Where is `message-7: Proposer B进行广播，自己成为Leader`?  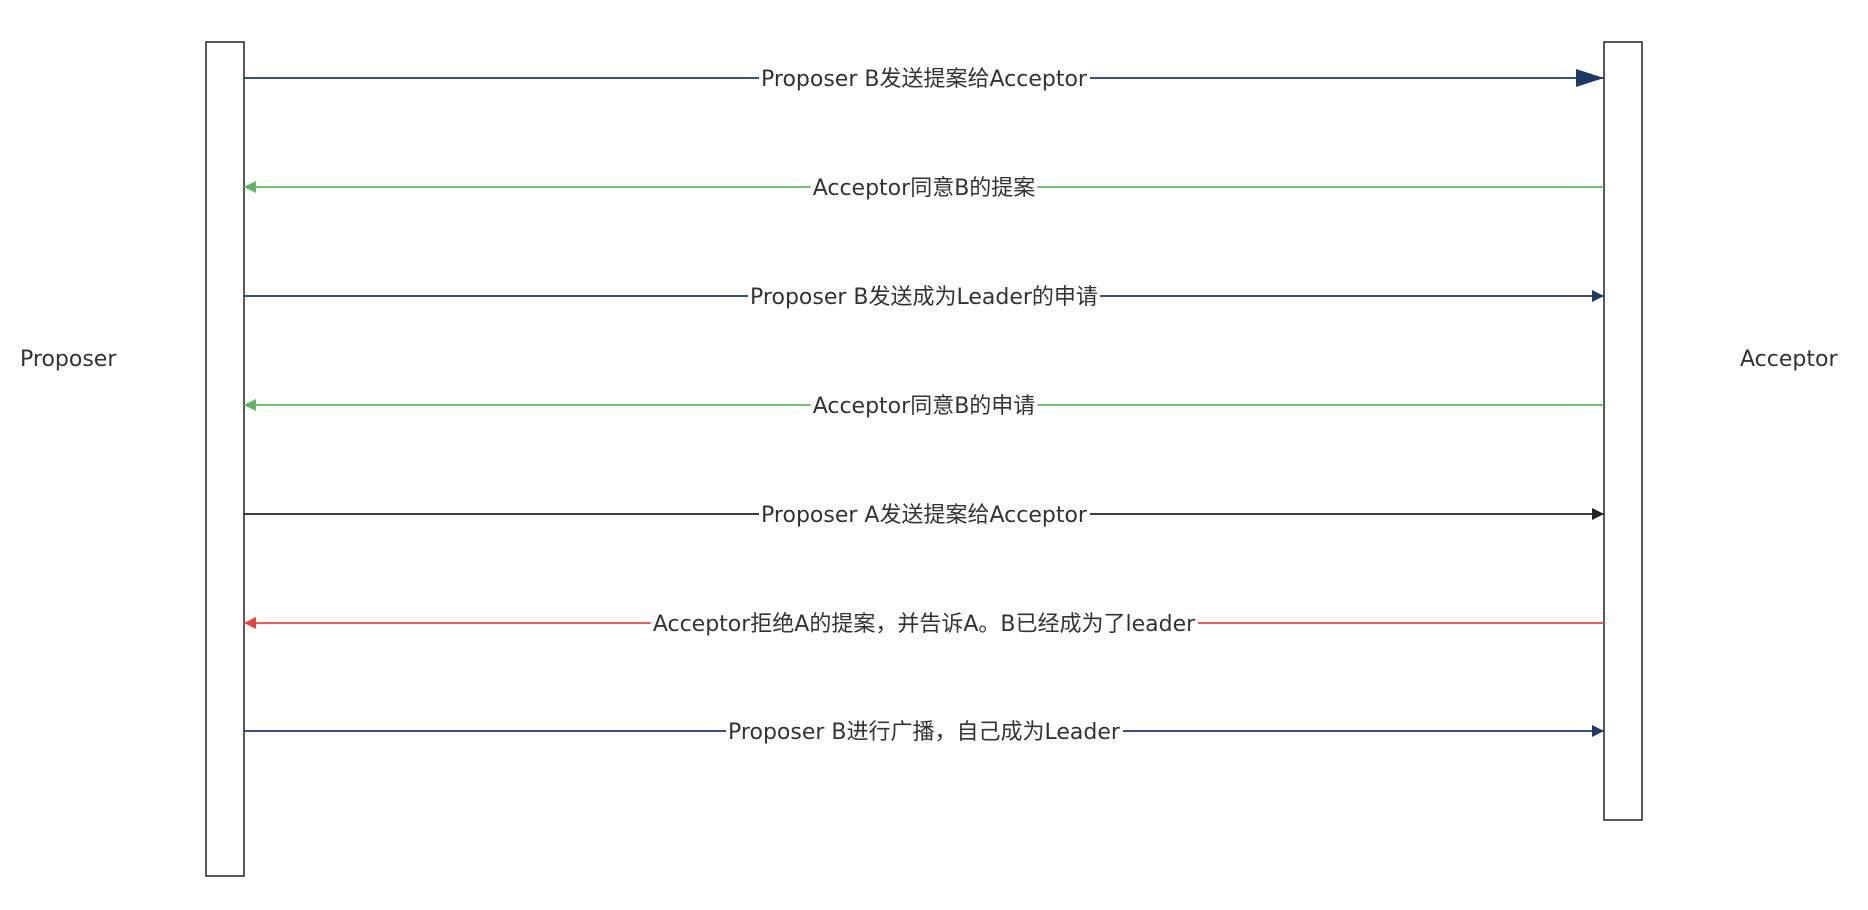 message-7: Proposer B进行广播，自己成为Leader is located at coordinates (924, 732).